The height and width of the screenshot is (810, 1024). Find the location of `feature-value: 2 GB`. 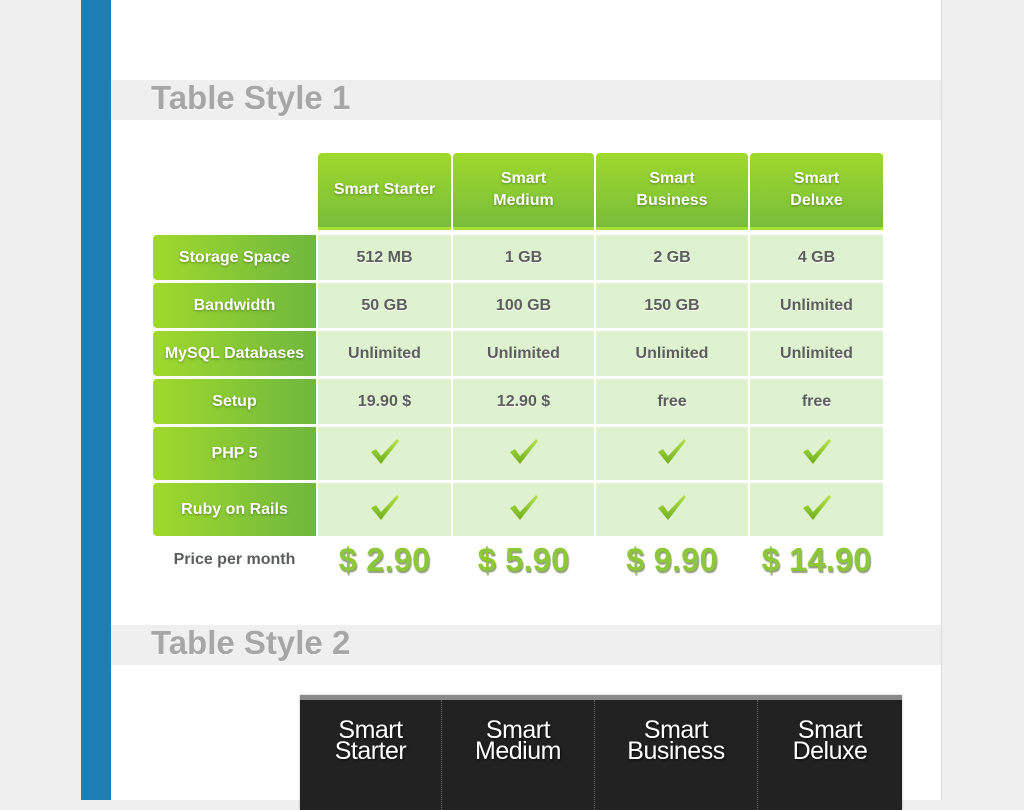

feature-value: 2 GB is located at coordinates (672, 257).